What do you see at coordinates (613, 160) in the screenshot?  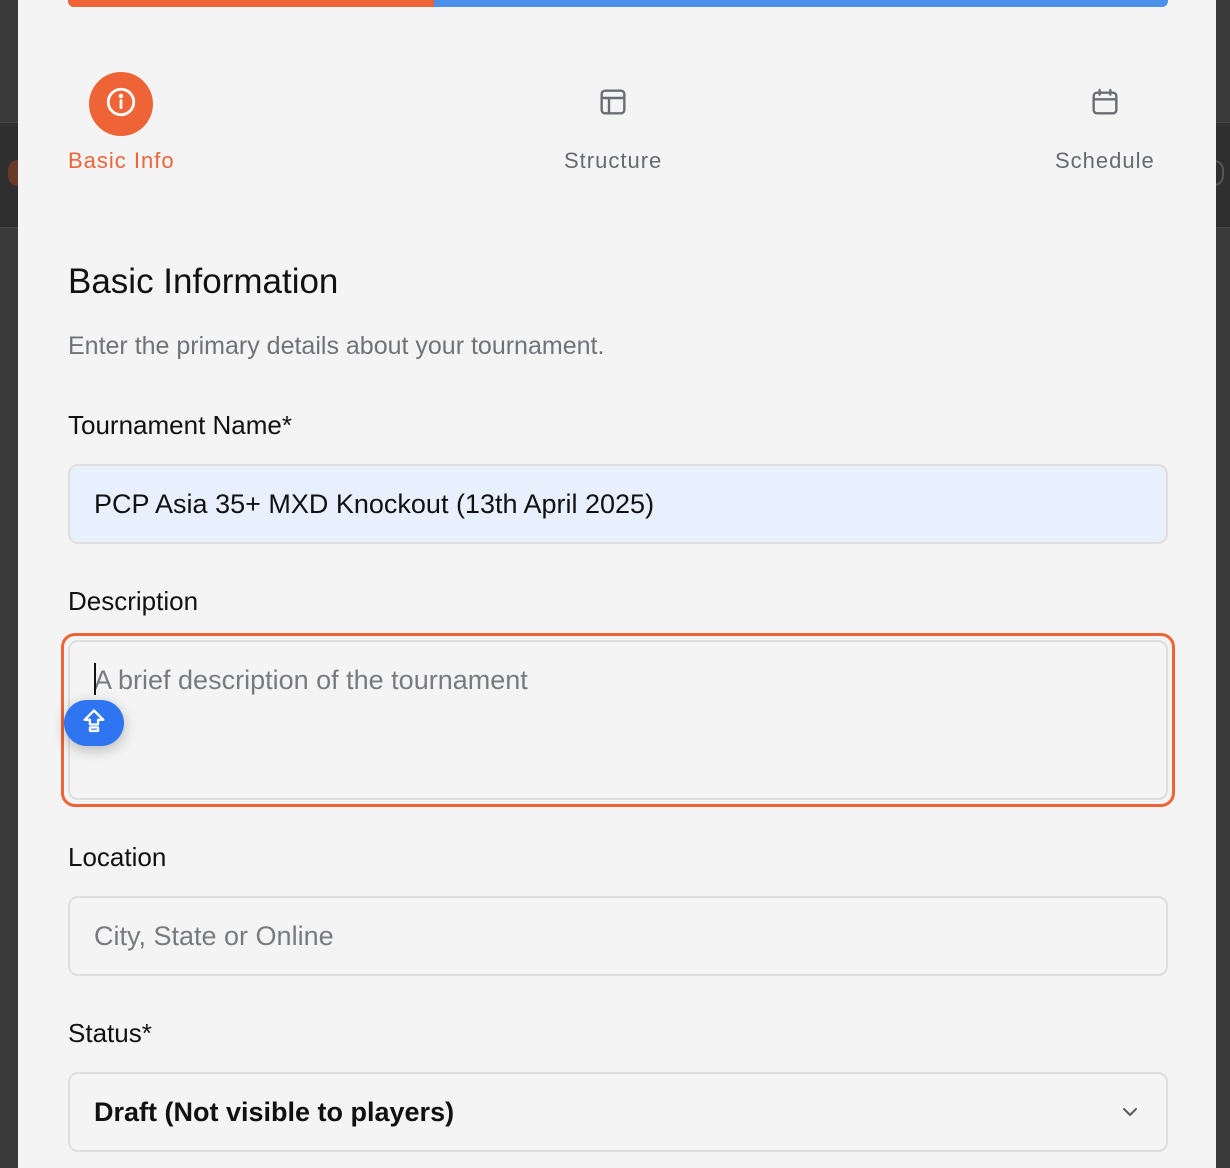 I see `step-structure-label: Structure` at bounding box center [613, 160].